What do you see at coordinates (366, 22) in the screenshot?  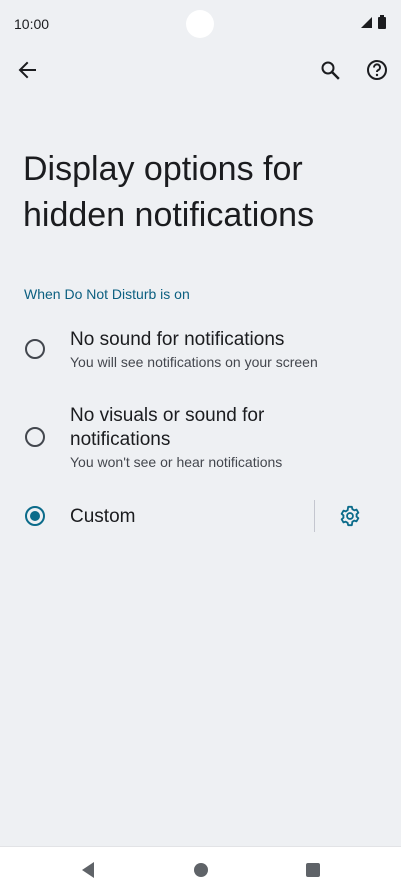 I see `cell-signal-icon` at bounding box center [366, 22].